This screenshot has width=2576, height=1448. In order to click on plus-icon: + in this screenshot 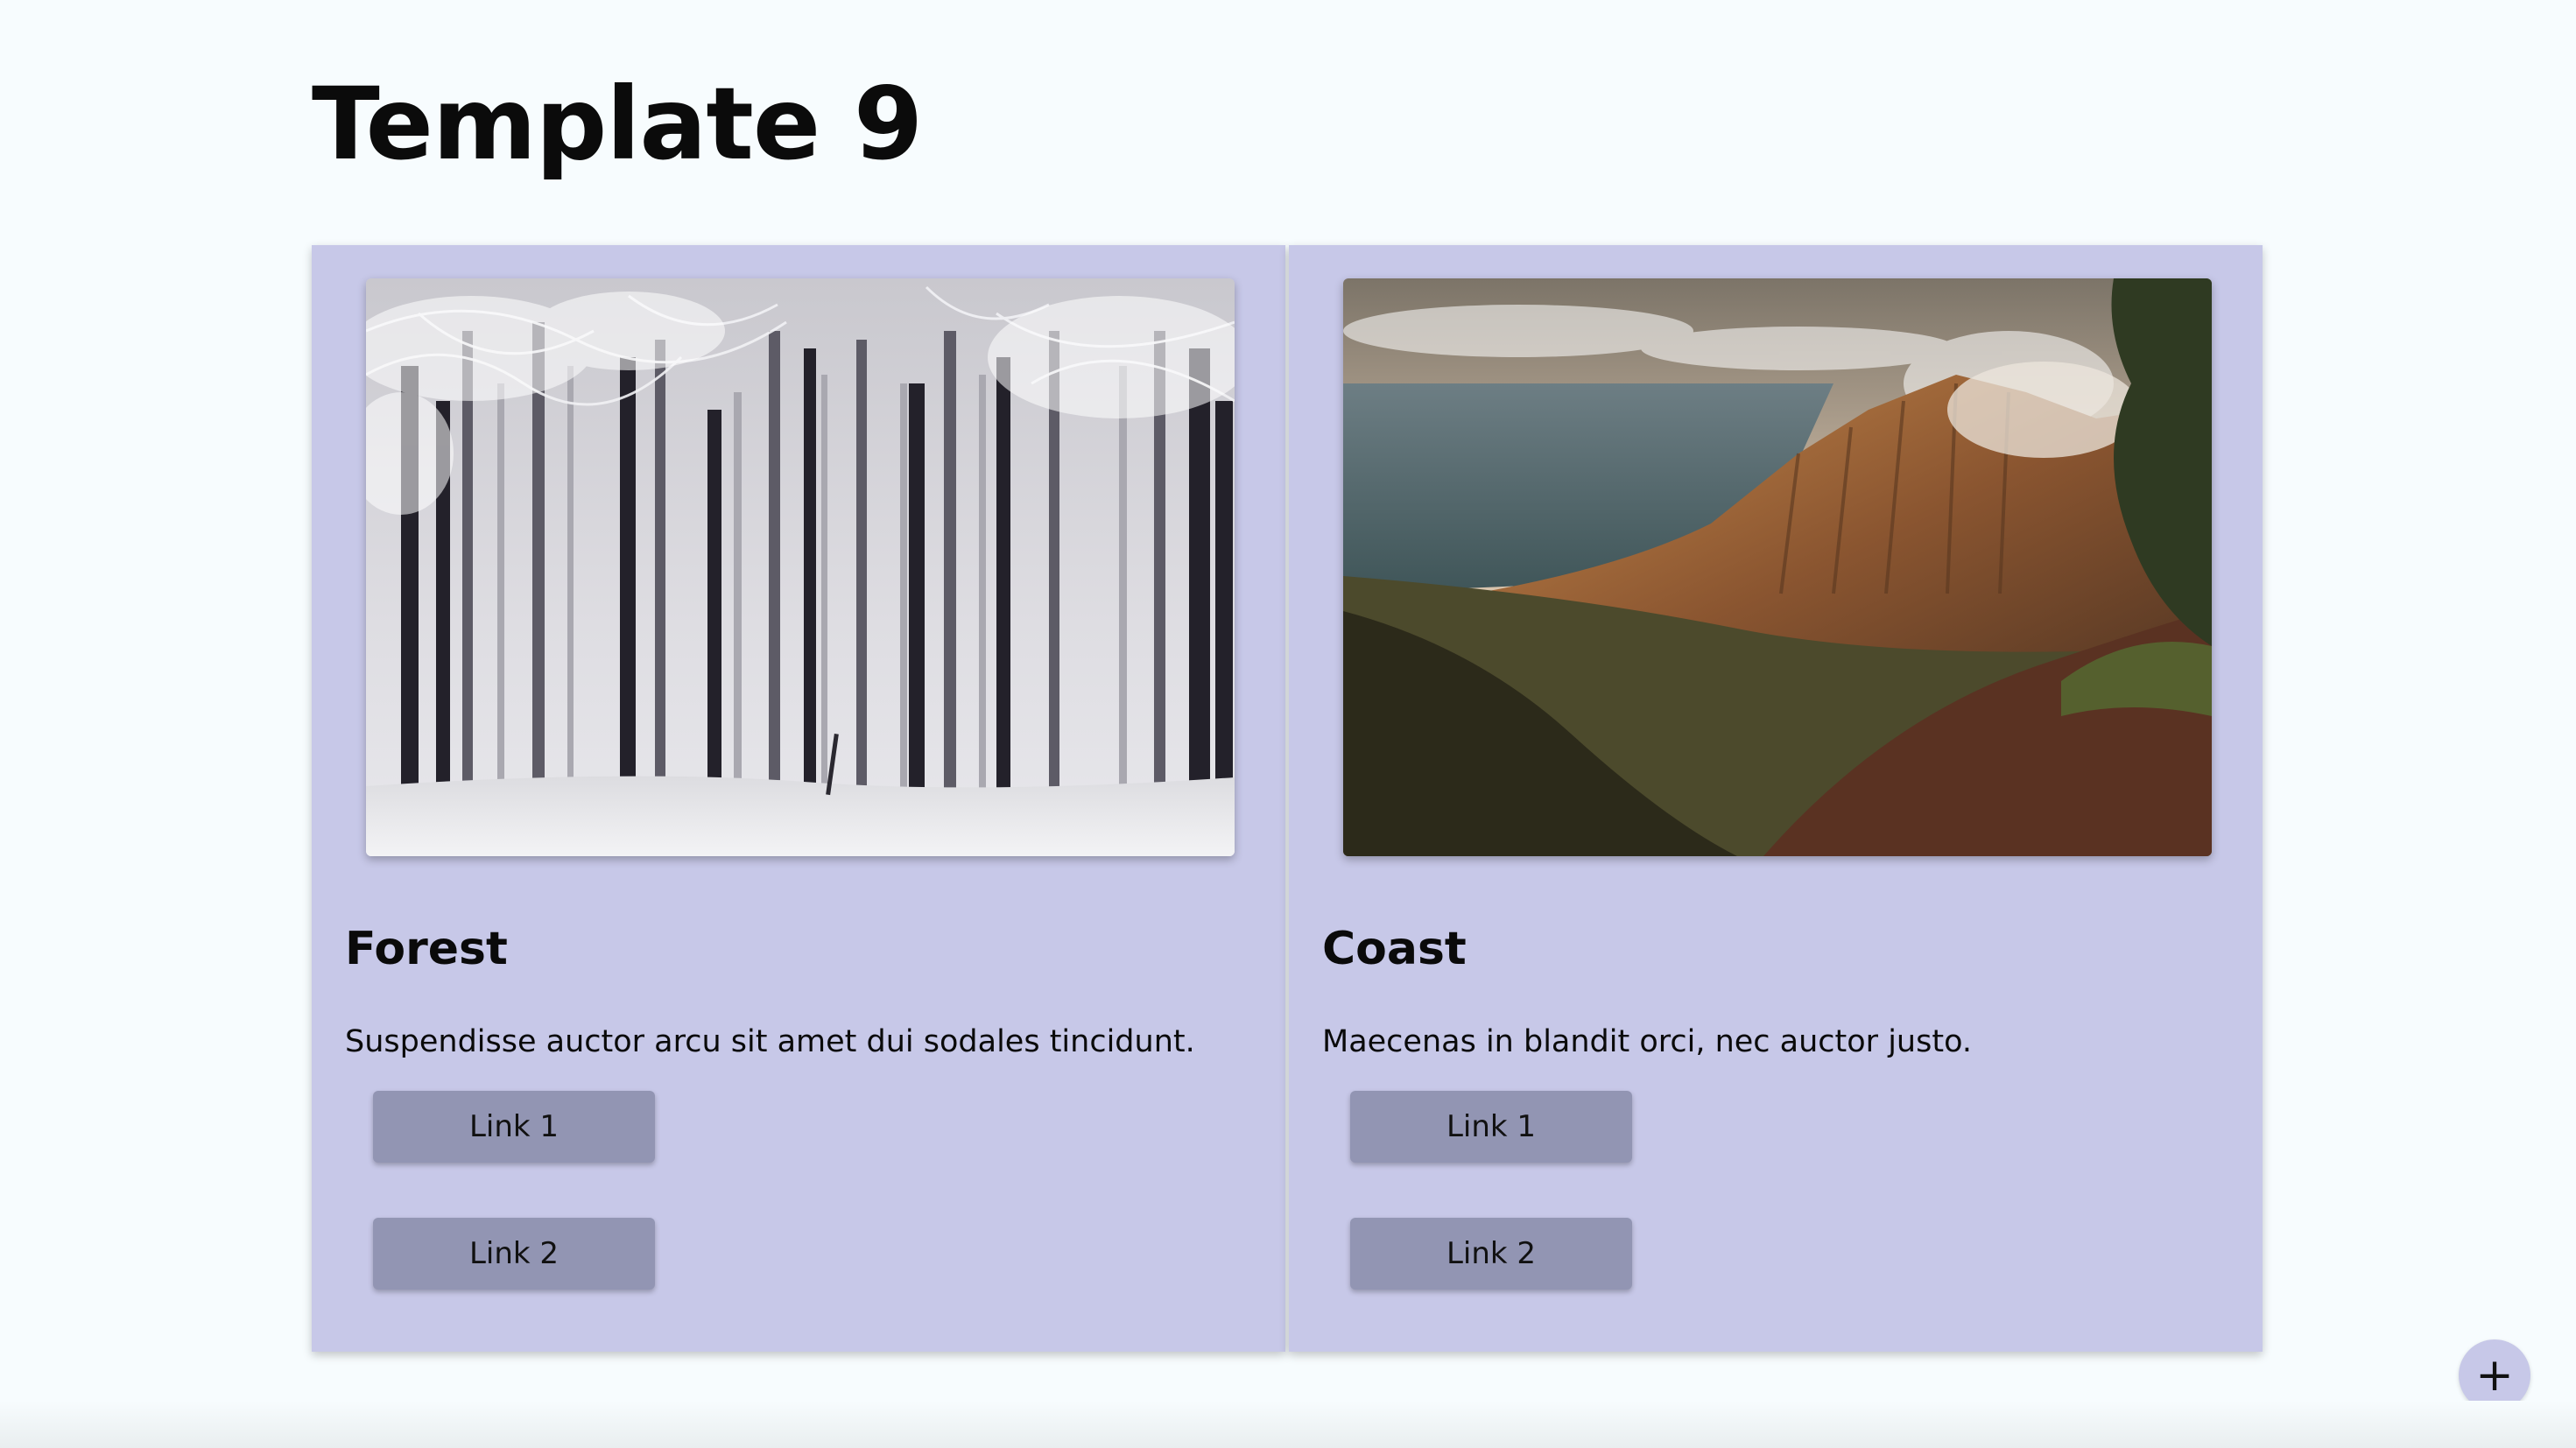, I will do `click(2494, 1375)`.